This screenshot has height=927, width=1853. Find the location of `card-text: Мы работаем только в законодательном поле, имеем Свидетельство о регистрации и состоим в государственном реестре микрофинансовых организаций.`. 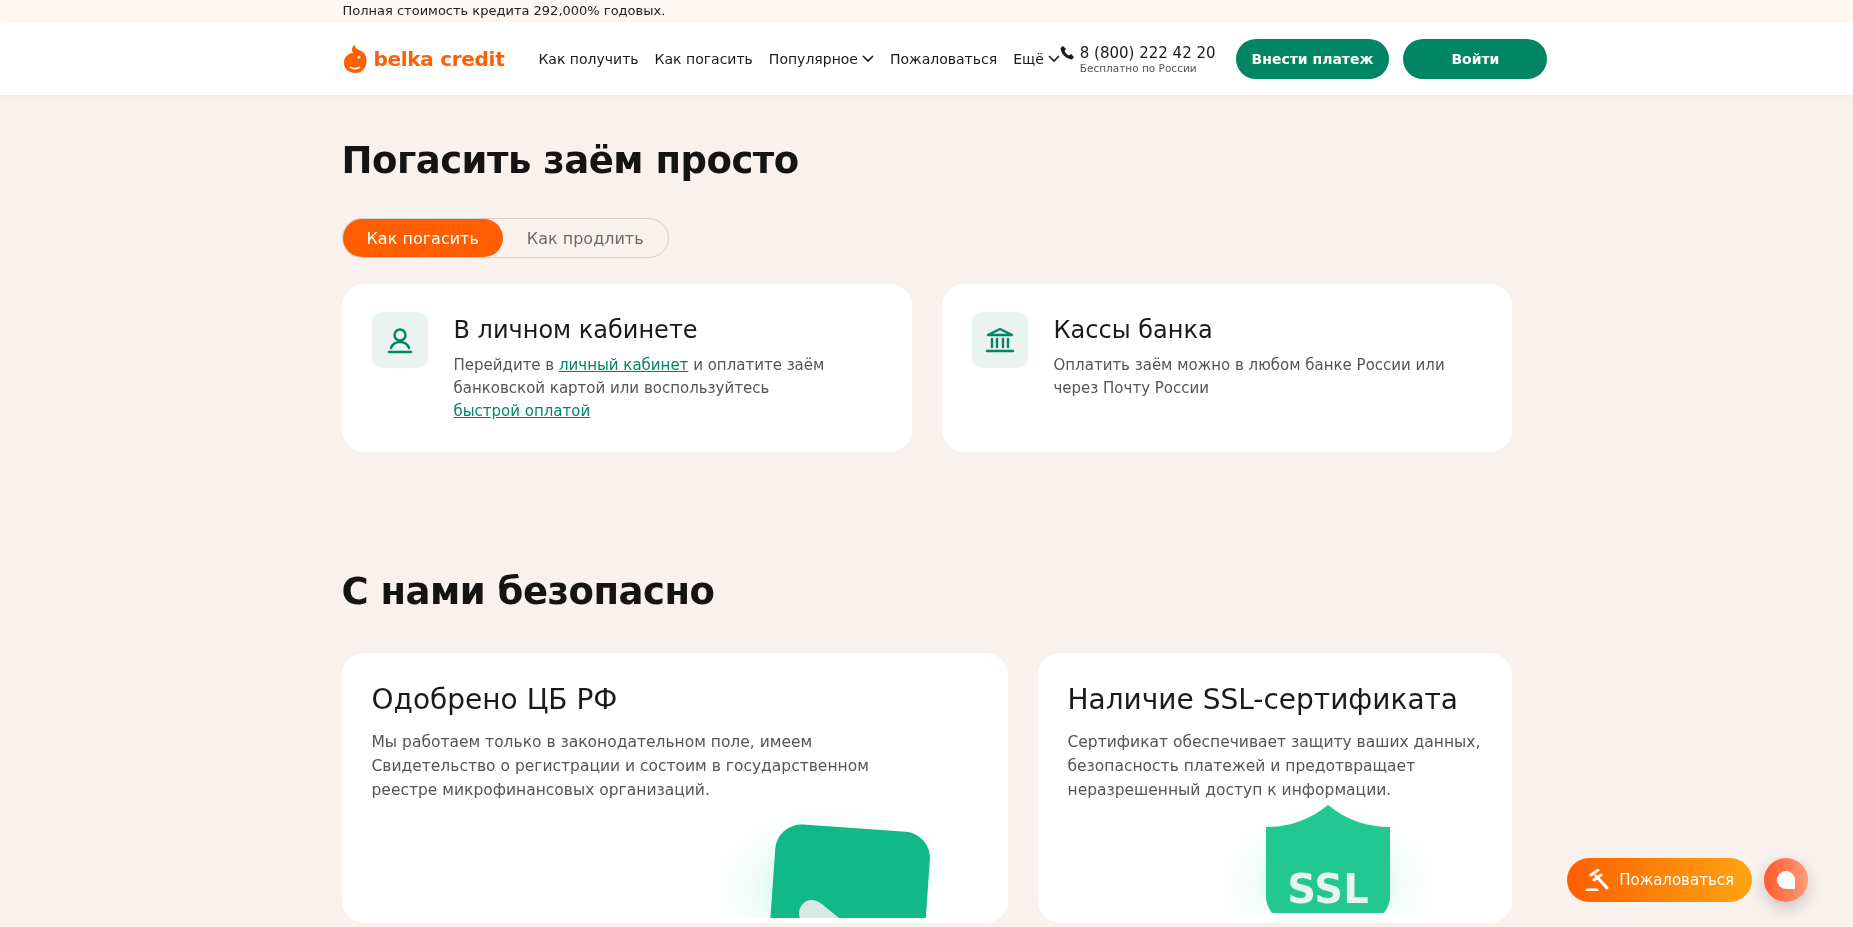

card-text: Мы работаем только в законодательном поле, имеем Свидетельство о регистрации и состоим в государственном реестре микрофинансовых организаций. is located at coordinates (620, 766).